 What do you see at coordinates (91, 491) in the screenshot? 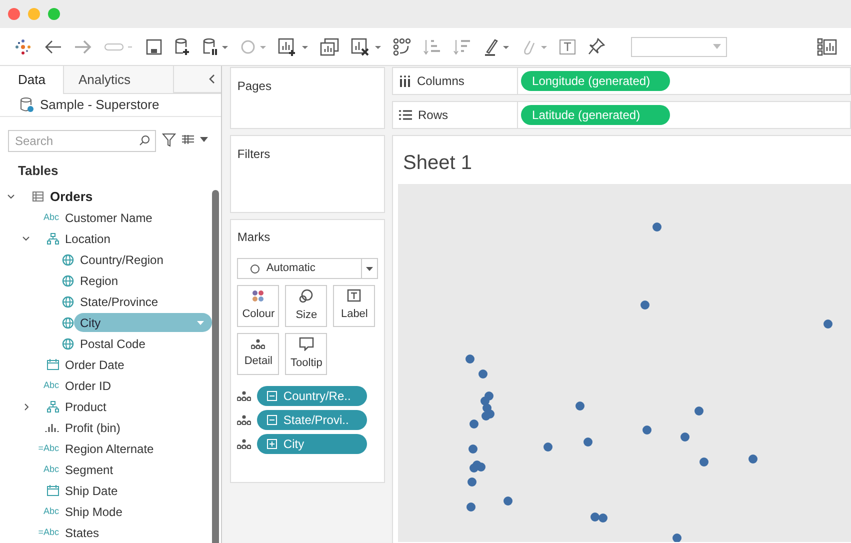
I see `field-name: Ship Date` at bounding box center [91, 491].